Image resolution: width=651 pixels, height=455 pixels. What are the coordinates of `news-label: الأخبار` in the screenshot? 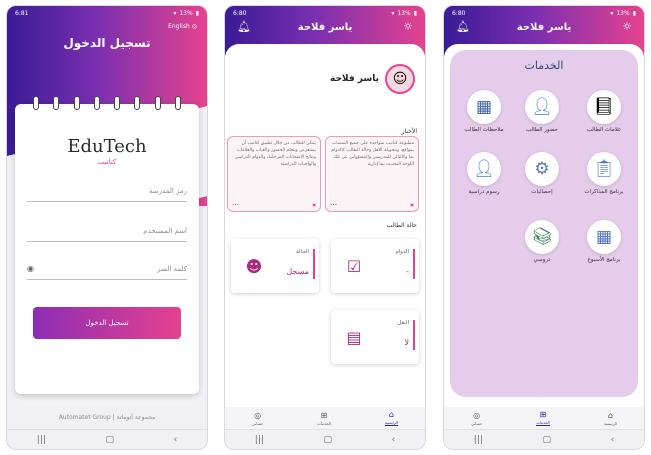 It's located at (409, 131).